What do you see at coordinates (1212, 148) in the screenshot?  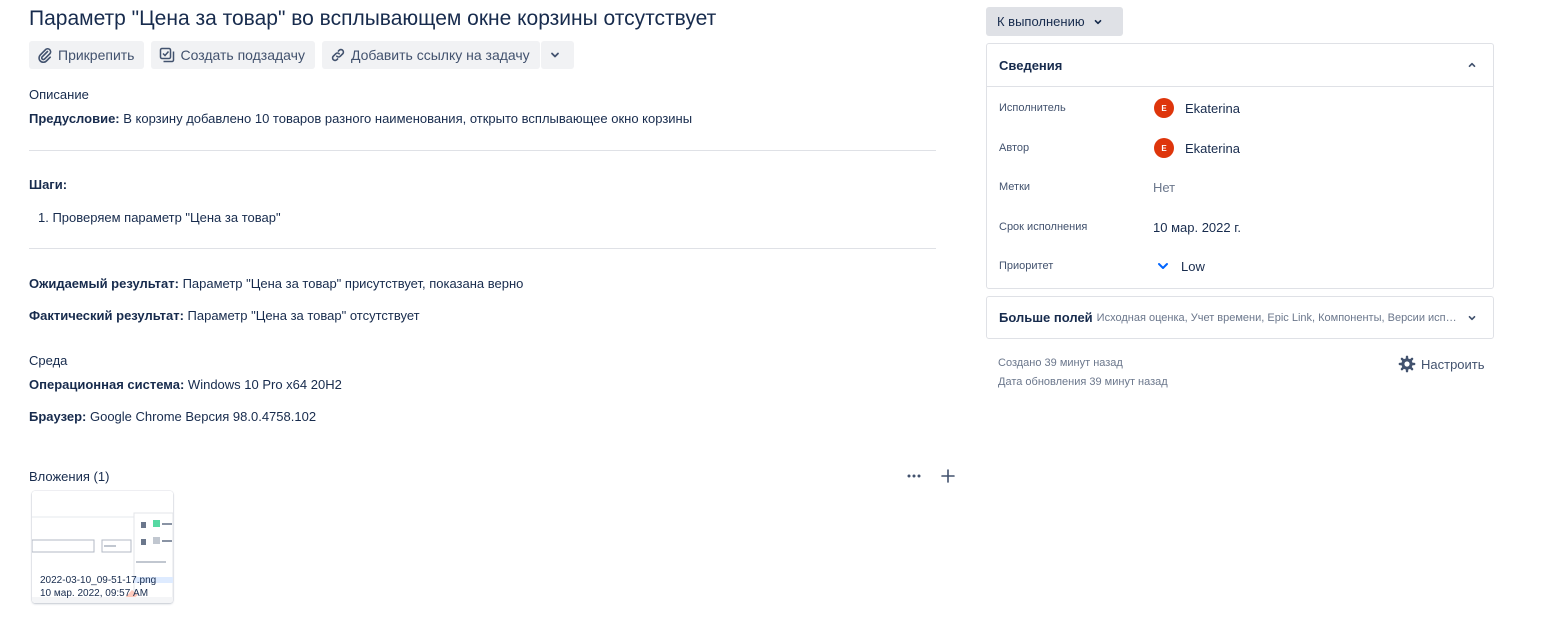 I see `reporter-name: Ekaterina` at bounding box center [1212, 148].